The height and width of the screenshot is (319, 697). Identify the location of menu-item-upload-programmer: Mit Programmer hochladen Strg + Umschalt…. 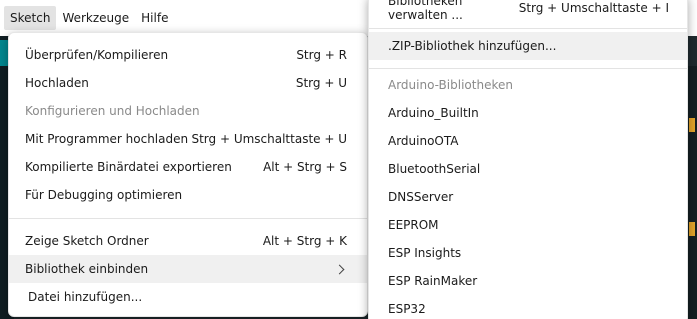
(188, 139).